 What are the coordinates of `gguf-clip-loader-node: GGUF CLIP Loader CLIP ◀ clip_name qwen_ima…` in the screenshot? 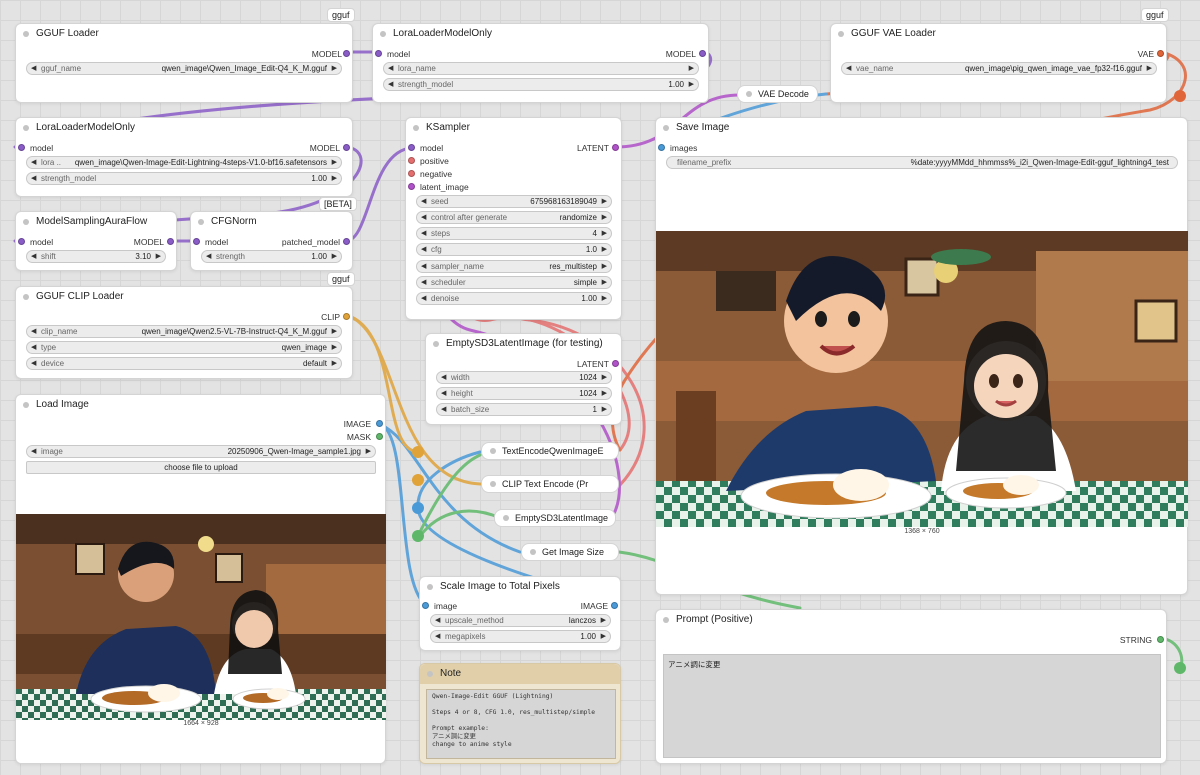 It's located at (184, 332).